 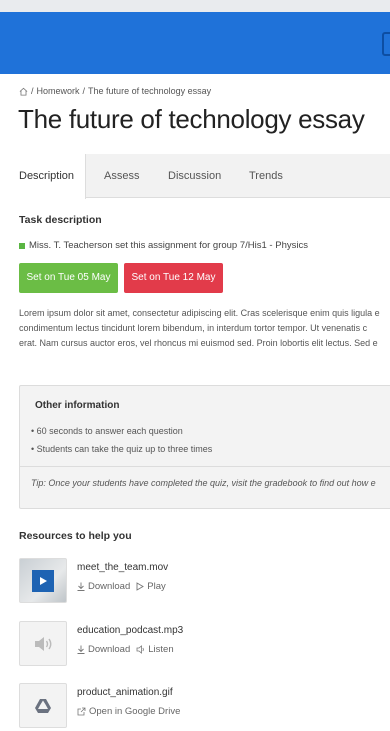 What do you see at coordinates (58, 91) in the screenshot?
I see `breadcrumb-homework: Homework` at bounding box center [58, 91].